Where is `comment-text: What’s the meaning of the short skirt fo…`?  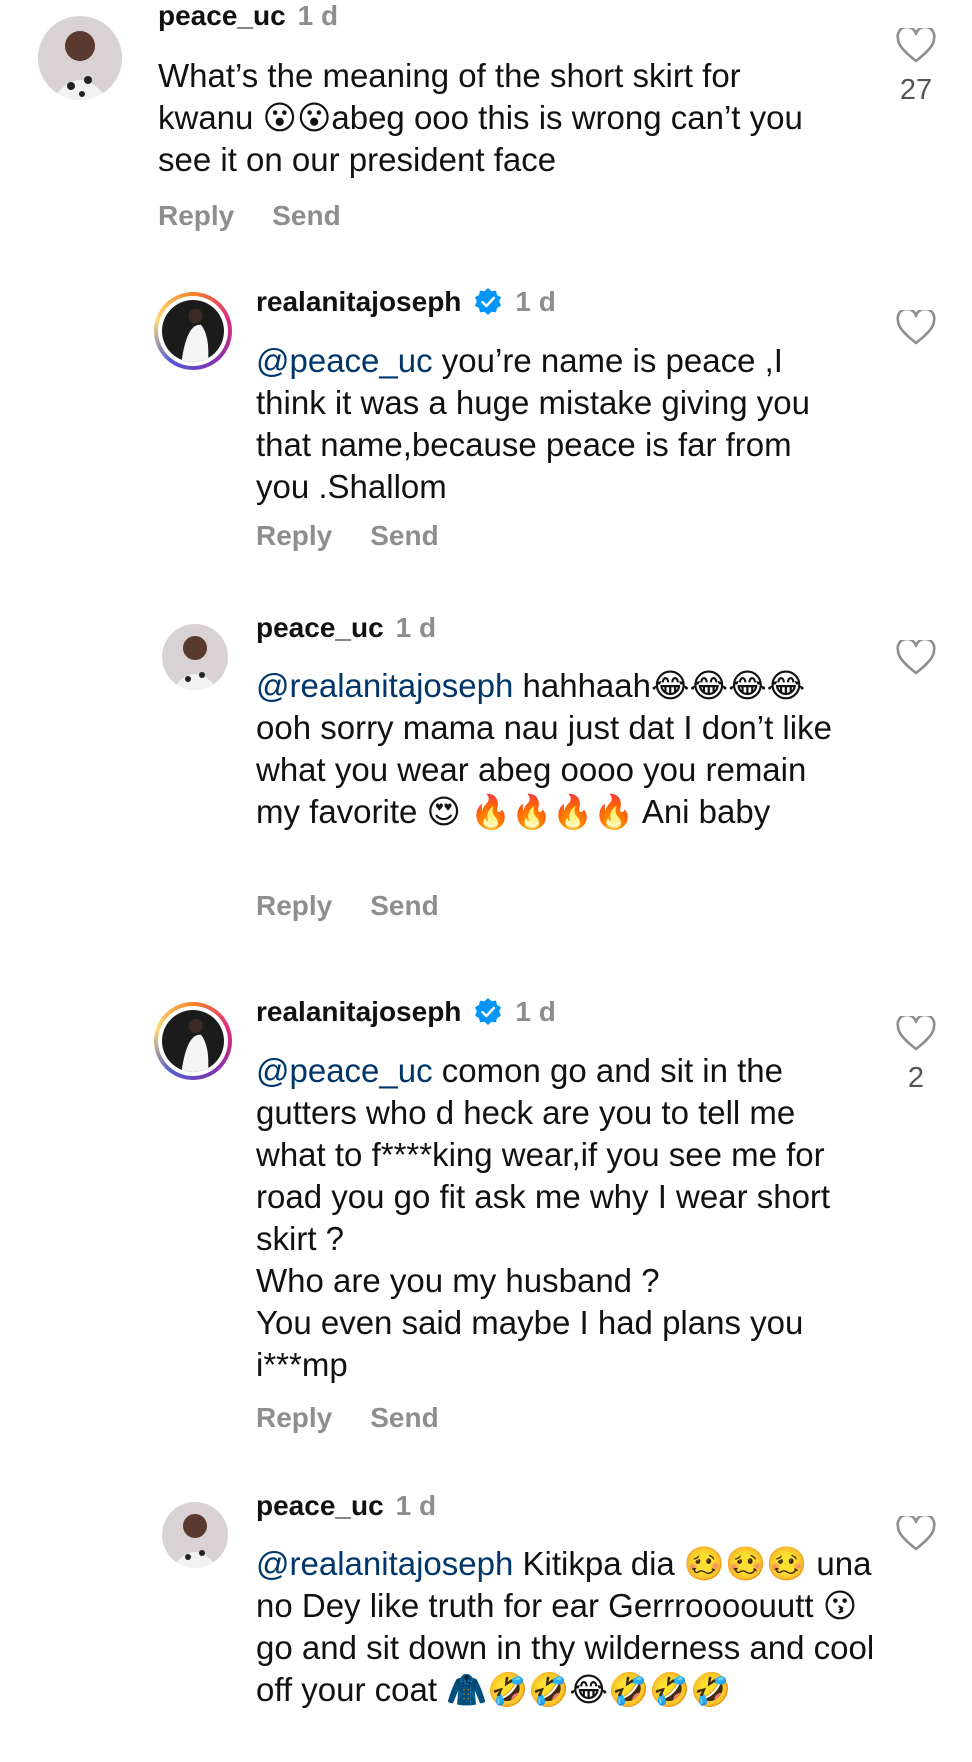 comment-text: What’s the meaning of the short skirt fo… is located at coordinates (498, 118).